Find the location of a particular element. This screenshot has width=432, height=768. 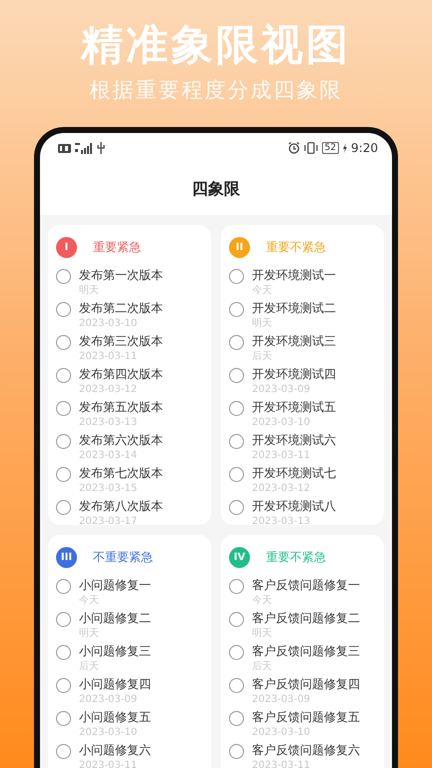

task-title: 客户反馈问题修复一 is located at coordinates (306, 585).